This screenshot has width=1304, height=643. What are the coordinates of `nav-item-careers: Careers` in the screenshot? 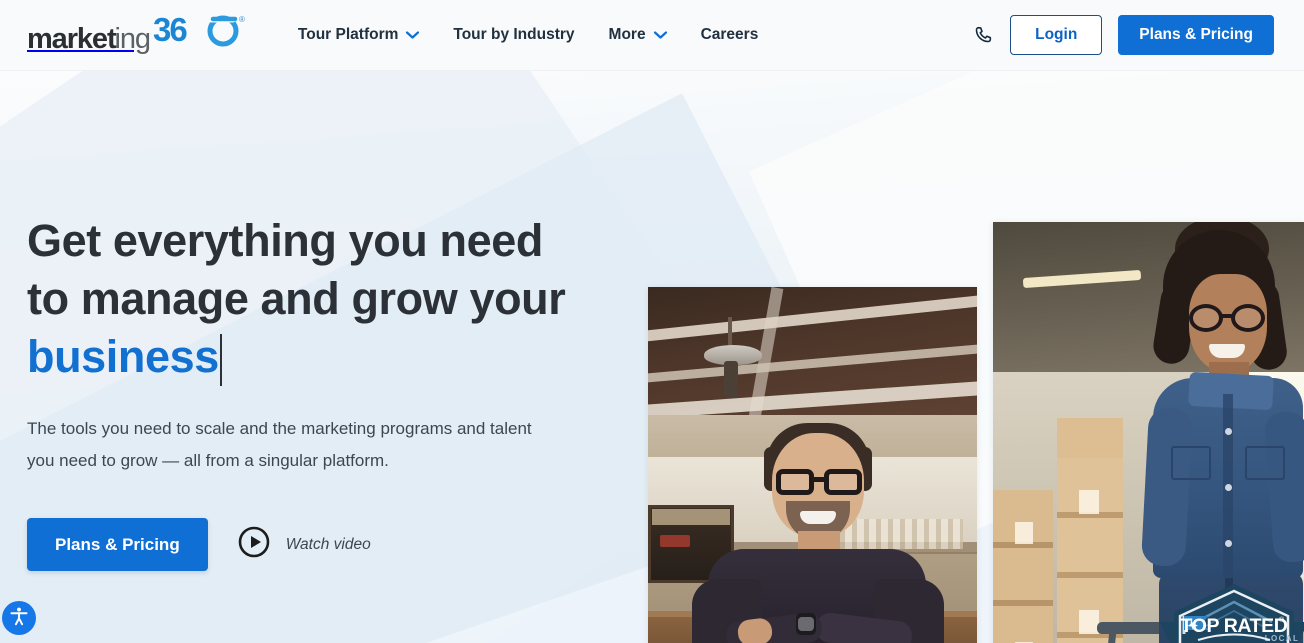 It's located at (730, 35).